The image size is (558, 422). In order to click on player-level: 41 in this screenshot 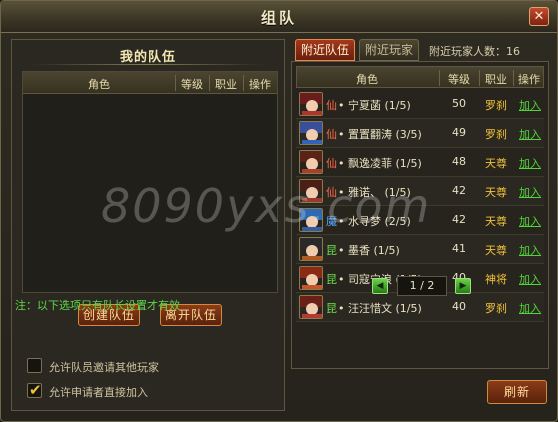, I will do `click(459, 248)`.